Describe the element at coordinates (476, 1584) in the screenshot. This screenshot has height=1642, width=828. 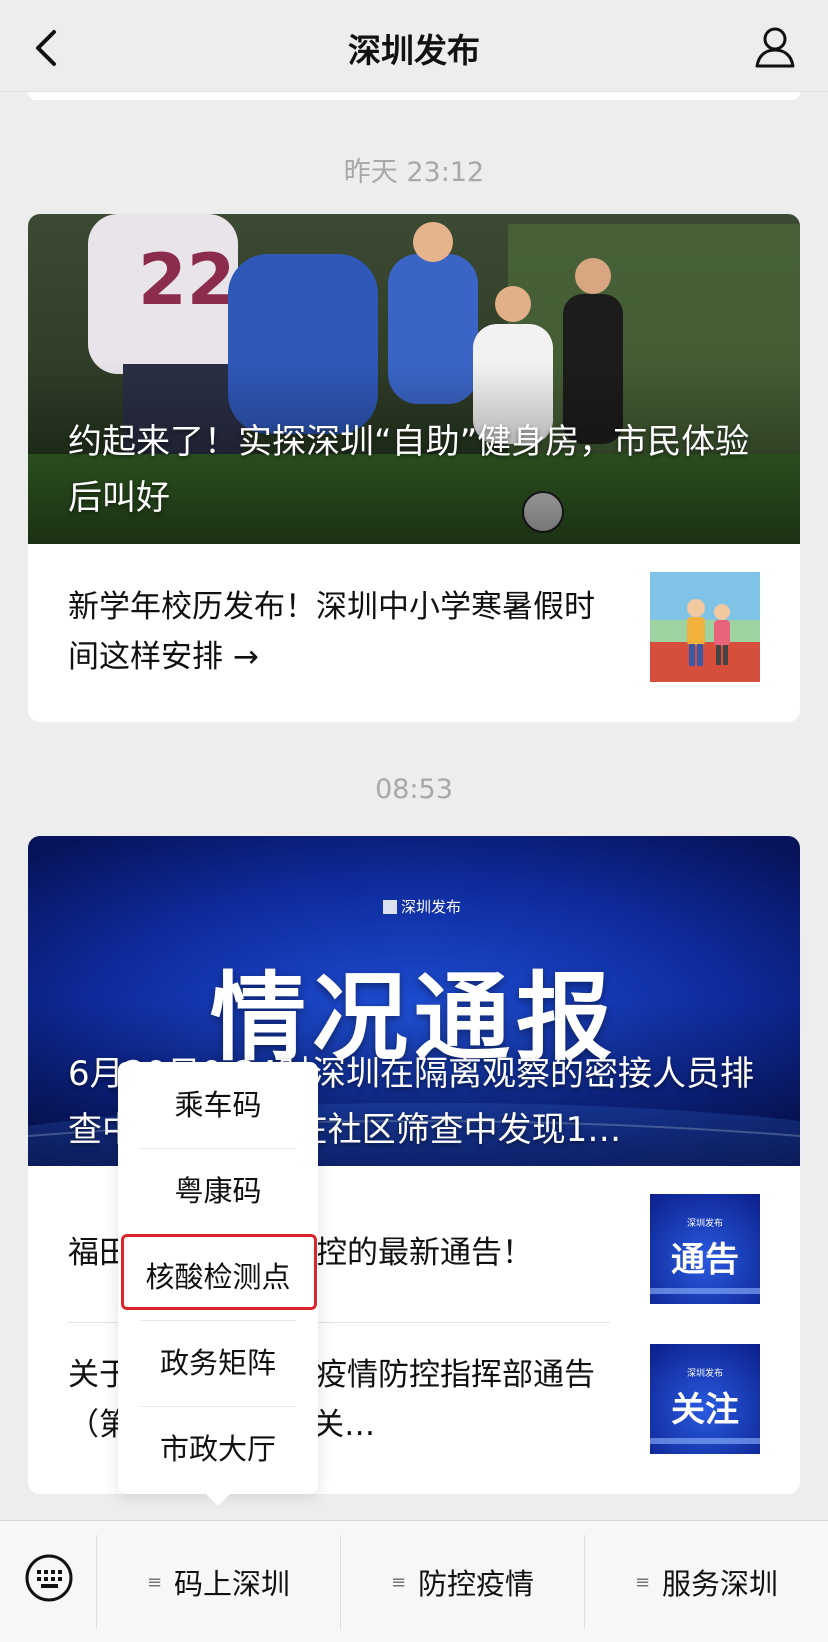
I see `tab-label: 防控疫情` at that location.